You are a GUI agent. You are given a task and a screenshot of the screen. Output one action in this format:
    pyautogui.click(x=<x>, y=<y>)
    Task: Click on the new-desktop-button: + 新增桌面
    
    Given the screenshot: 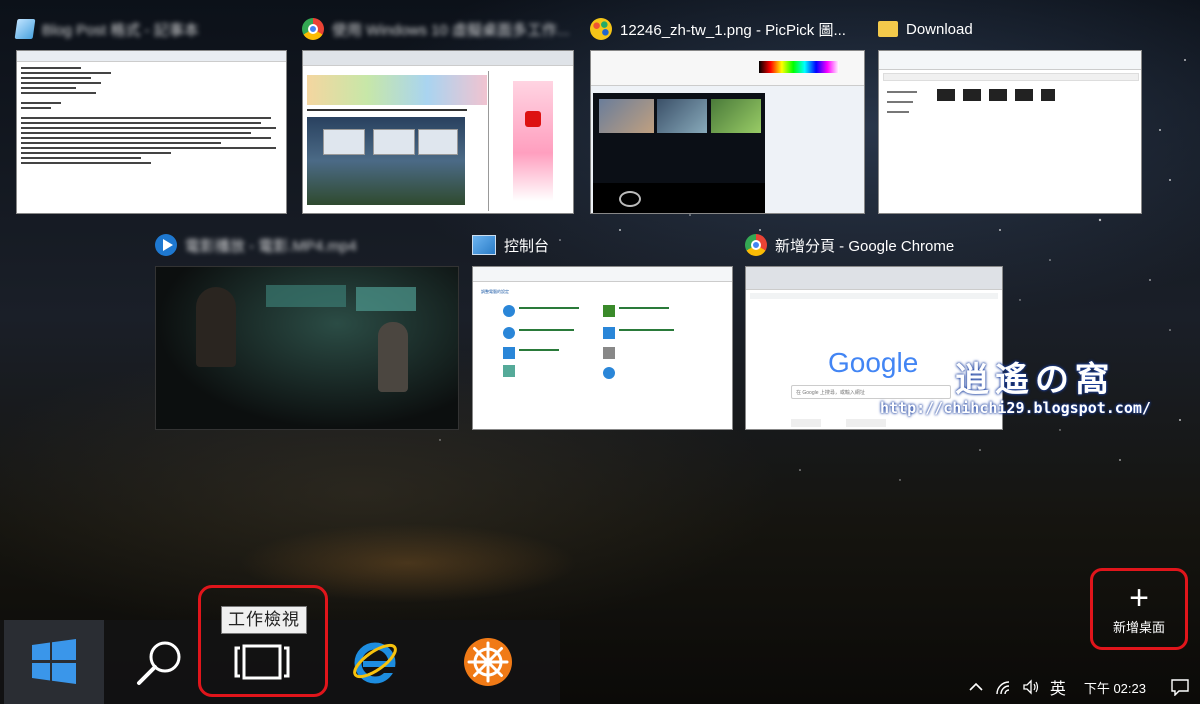 What is the action you would take?
    pyautogui.click(x=1139, y=609)
    